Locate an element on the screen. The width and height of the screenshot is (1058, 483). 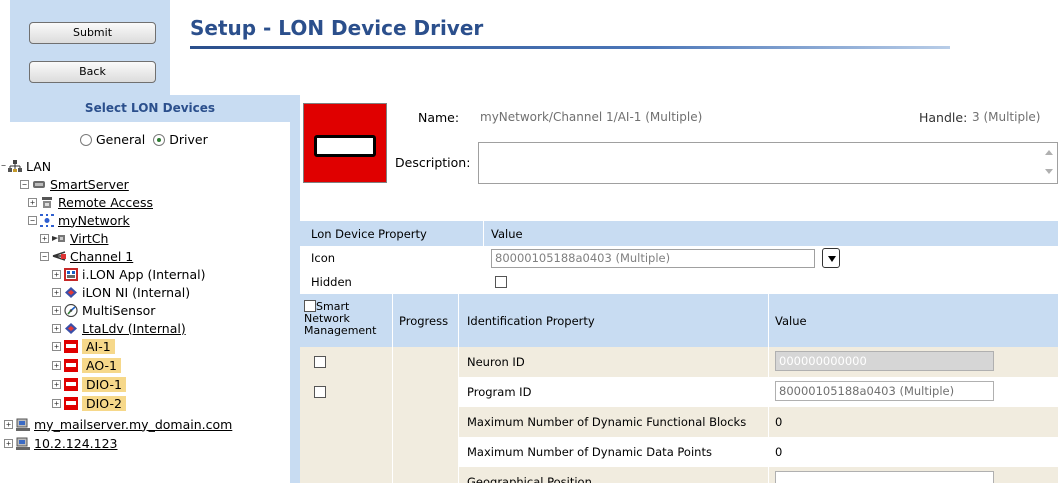
tree-node-dio2: + DIO-2 is located at coordinates (89, 403).